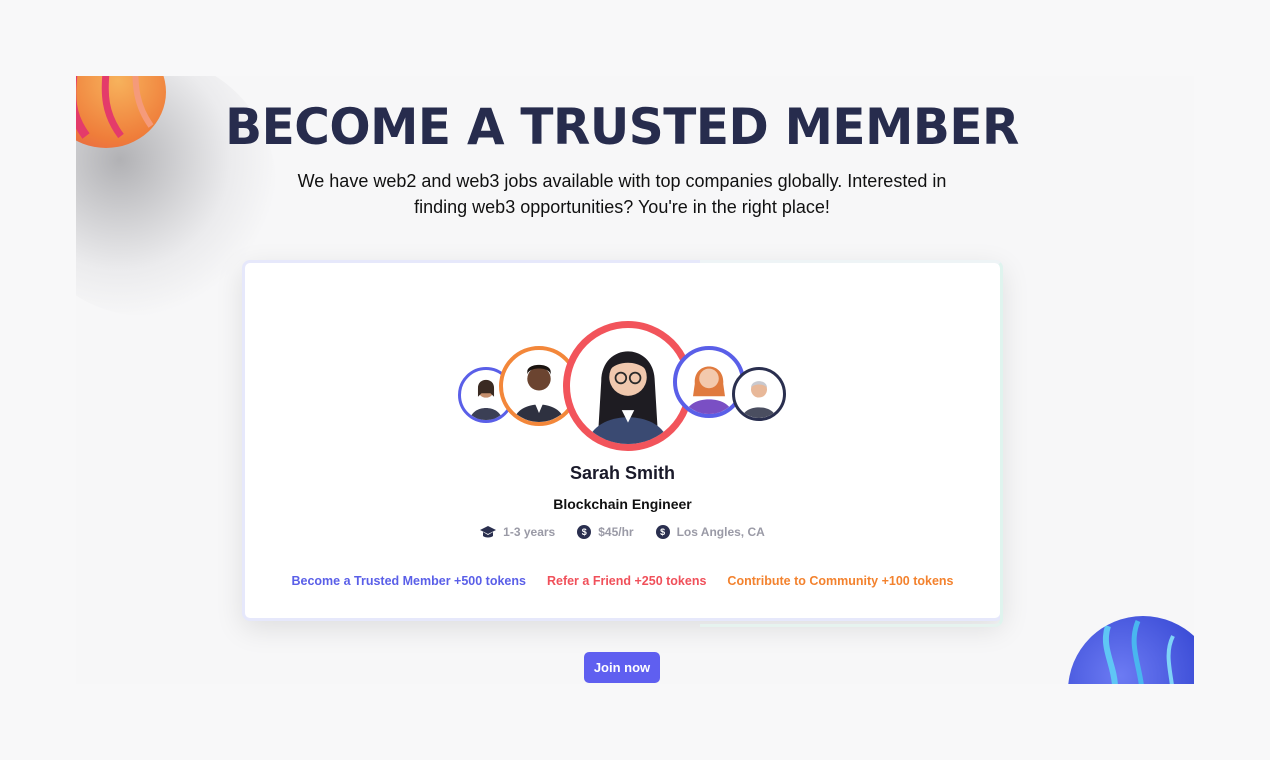 This screenshot has height=760, width=1270. What do you see at coordinates (622, 473) in the screenshot?
I see `profile-name: Sarah Smith` at bounding box center [622, 473].